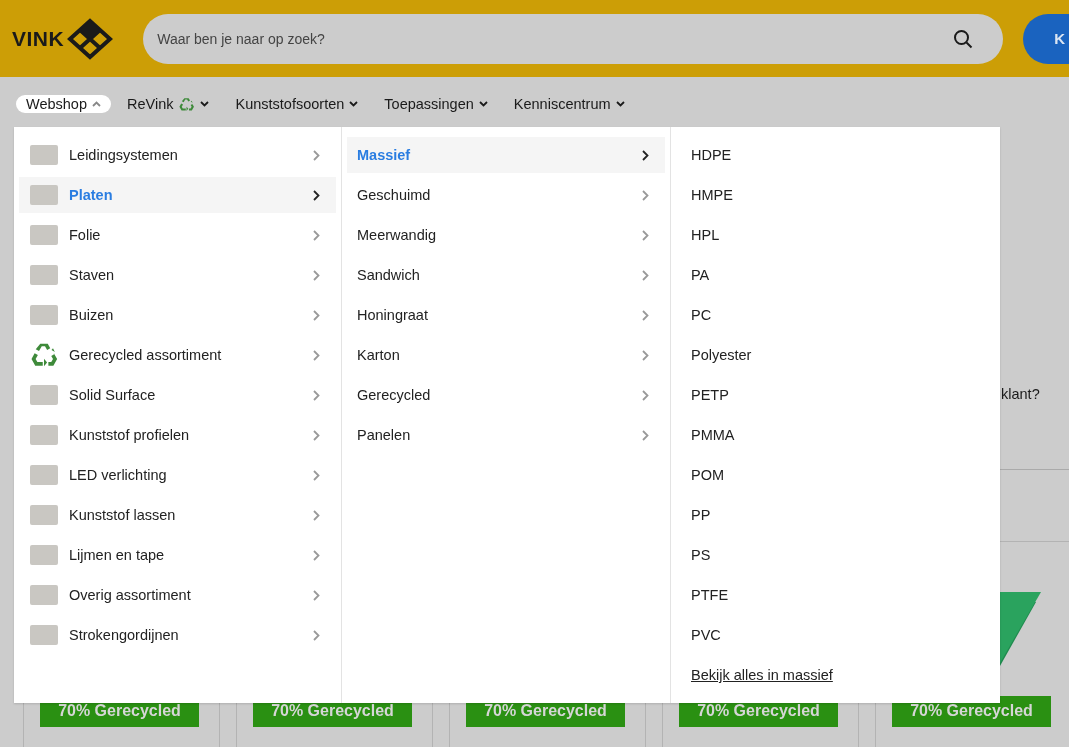  Describe the element at coordinates (177, 275) in the screenshot. I see `category-menu-item: Staven` at that location.